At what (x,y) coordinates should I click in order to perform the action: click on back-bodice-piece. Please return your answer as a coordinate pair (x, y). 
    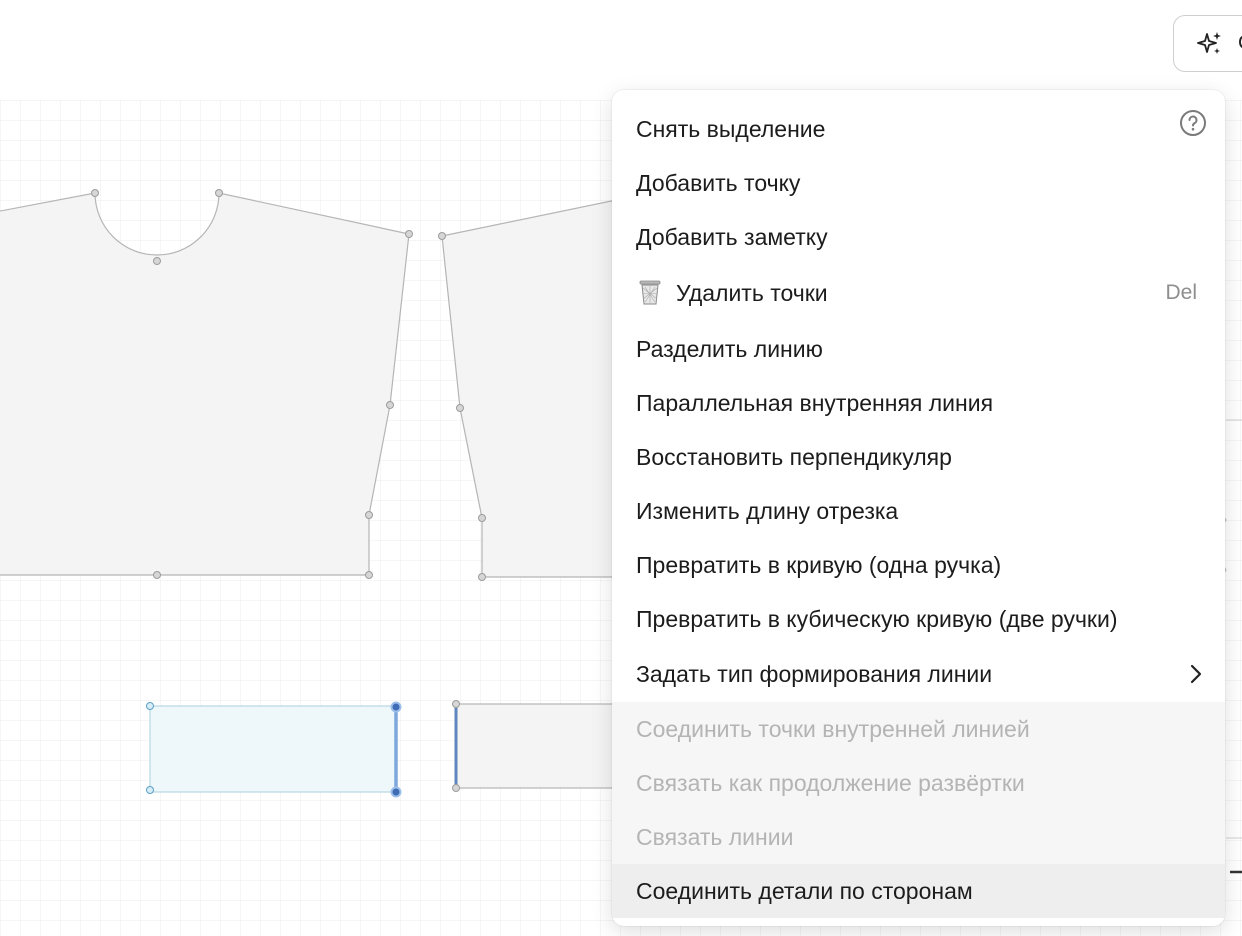
    Looking at the image, I should click on (539, 387).